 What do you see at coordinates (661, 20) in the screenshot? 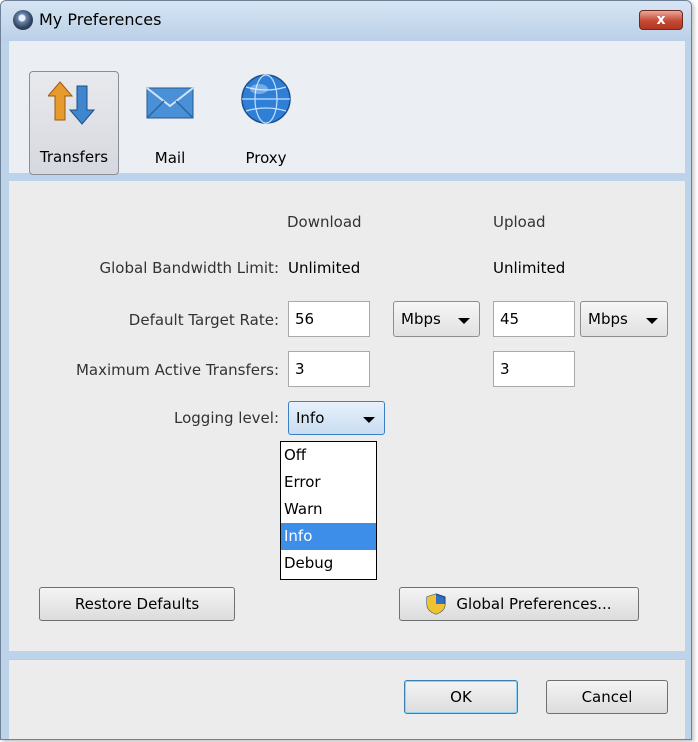
I see `close-button: x` at bounding box center [661, 20].